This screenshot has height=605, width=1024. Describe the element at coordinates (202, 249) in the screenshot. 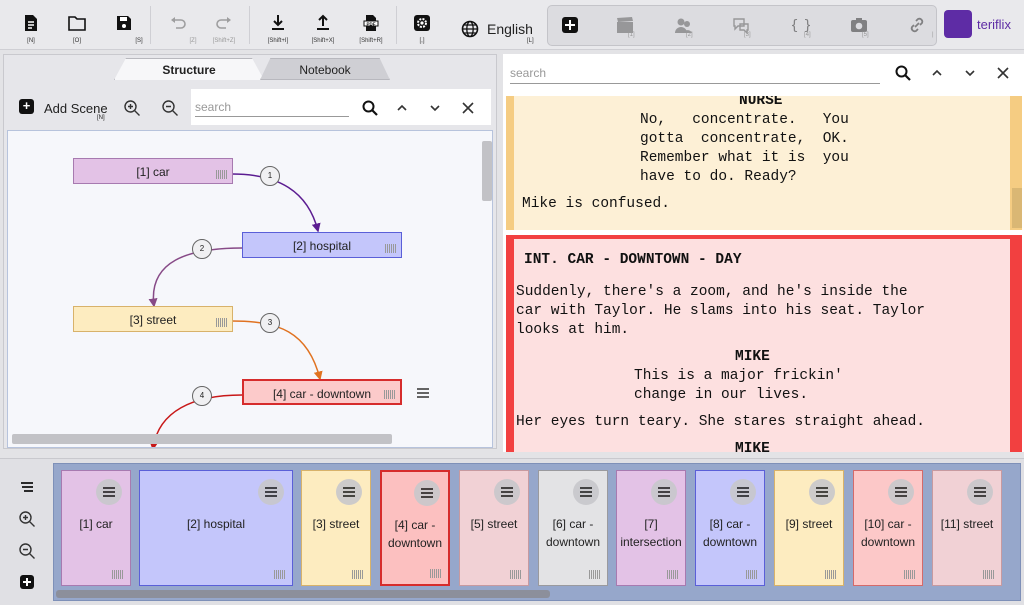

I see `edge-label: 2` at that location.